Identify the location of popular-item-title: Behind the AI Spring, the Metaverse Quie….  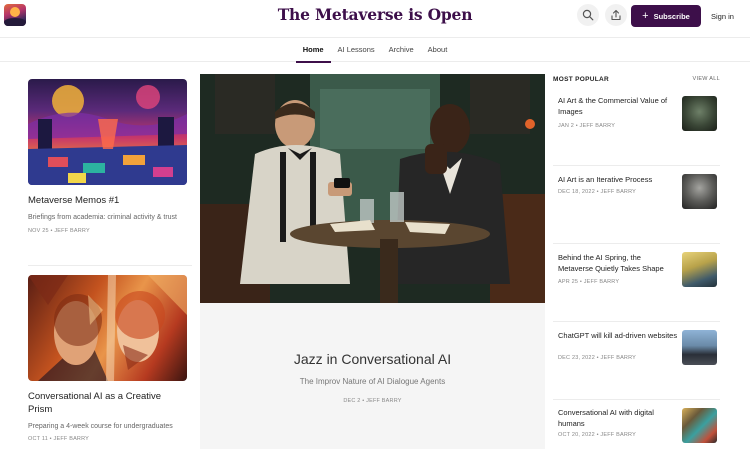
(618, 264).